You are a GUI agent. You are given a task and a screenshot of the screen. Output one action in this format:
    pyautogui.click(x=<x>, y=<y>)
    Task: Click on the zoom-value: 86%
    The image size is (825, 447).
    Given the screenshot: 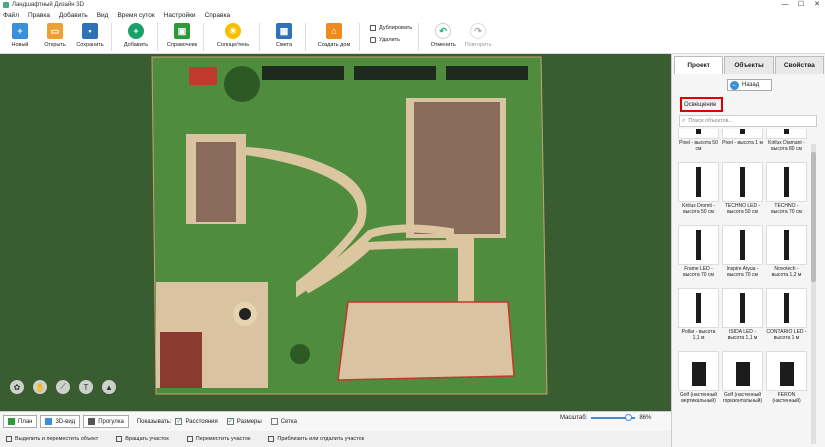 What is the action you would take?
    pyautogui.click(x=645, y=418)
    